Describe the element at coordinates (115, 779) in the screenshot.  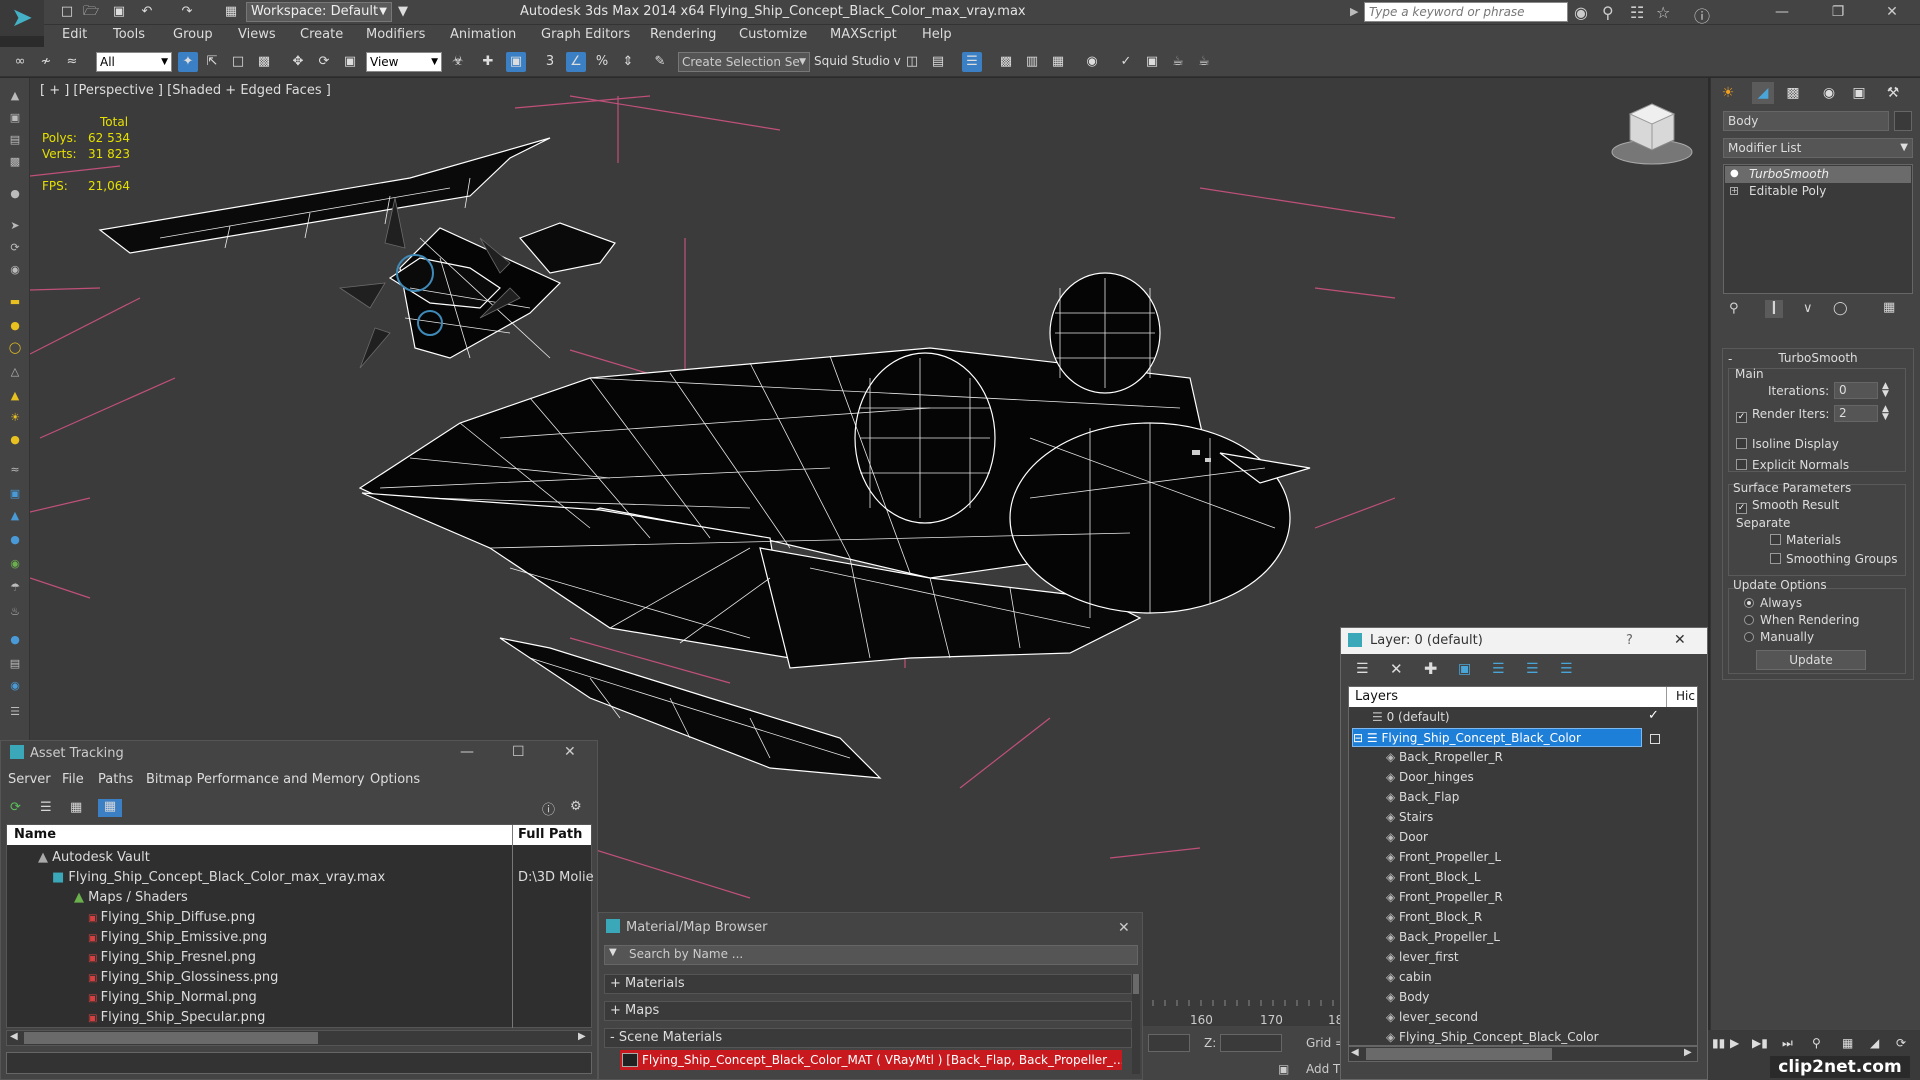
I see `asset-menu-paths: Paths` at that location.